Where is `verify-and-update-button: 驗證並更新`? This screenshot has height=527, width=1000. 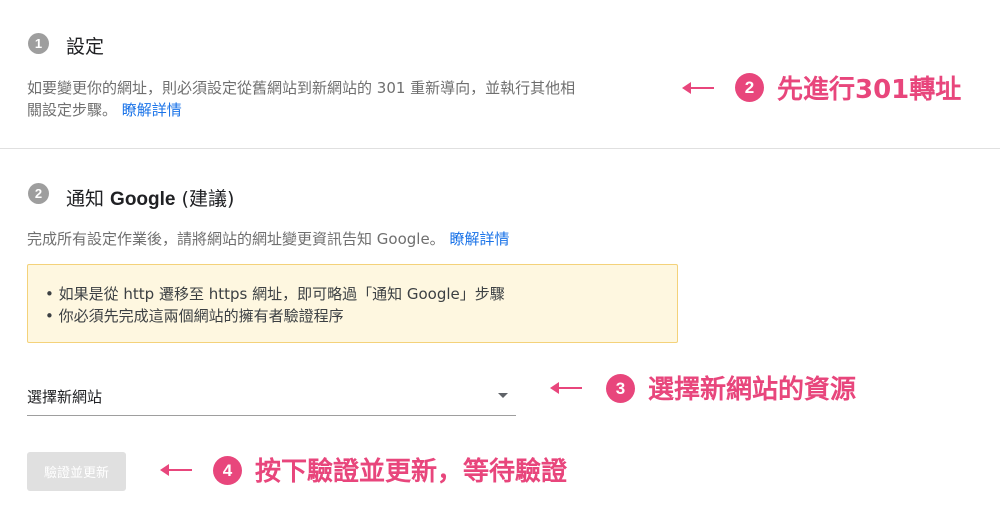 verify-and-update-button: 驗證並更新 is located at coordinates (76, 471).